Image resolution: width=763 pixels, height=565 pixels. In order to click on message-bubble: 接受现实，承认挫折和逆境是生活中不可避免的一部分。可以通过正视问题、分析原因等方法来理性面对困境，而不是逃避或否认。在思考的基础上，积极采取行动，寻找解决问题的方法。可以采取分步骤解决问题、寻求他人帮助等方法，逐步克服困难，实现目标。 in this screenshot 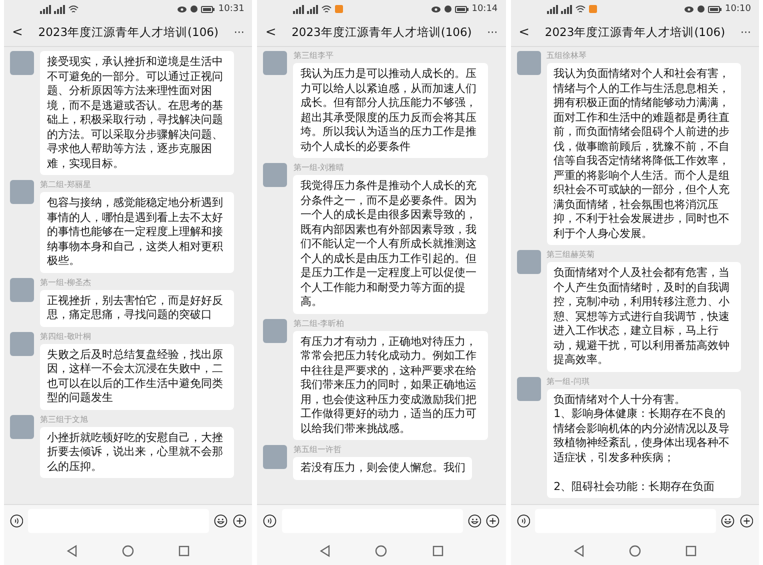, I will do `click(137, 113)`.